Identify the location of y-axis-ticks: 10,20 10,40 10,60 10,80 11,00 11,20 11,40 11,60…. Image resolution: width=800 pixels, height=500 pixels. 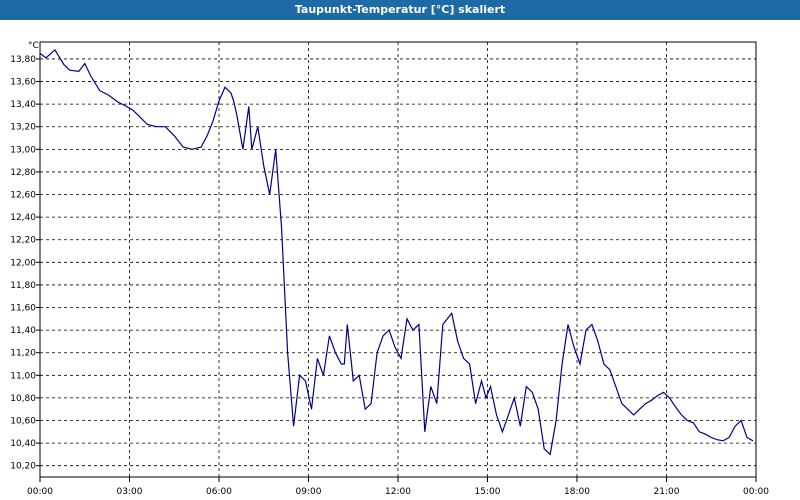
(25, 263).